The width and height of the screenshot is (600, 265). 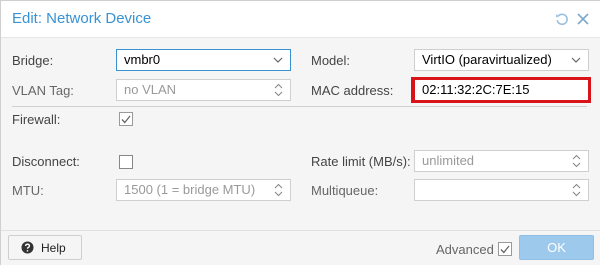 What do you see at coordinates (345, 190) in the screenshot?
I see `multiqueue-label: Multiqueue:` at bounding box center [345, 190].